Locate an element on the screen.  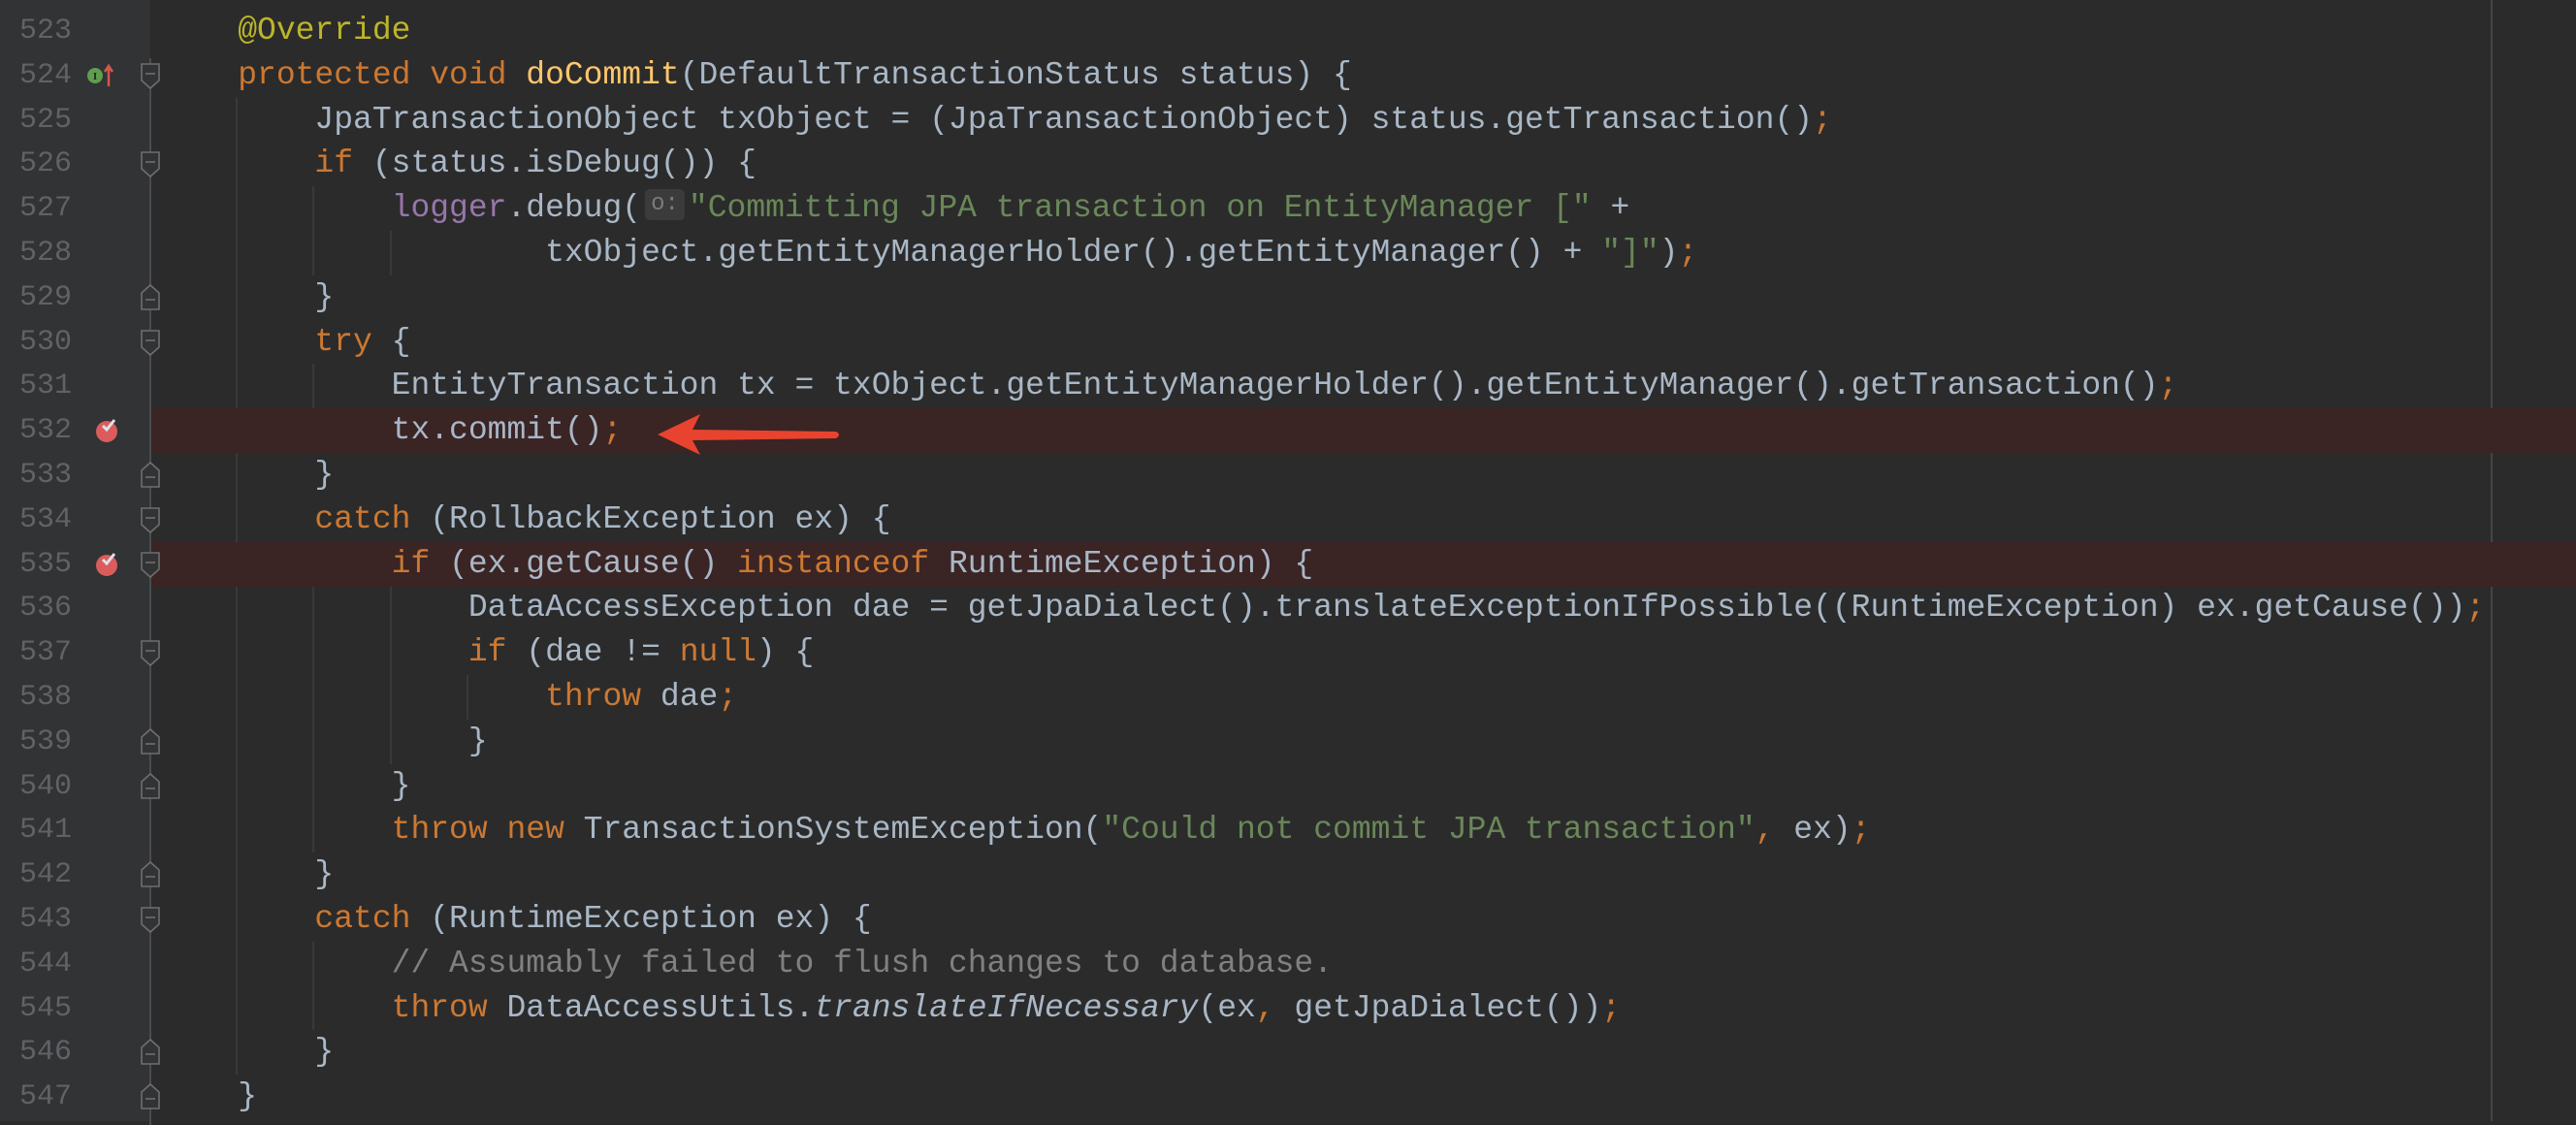
code-line: 542 } is located at coordinates (1288, 874).